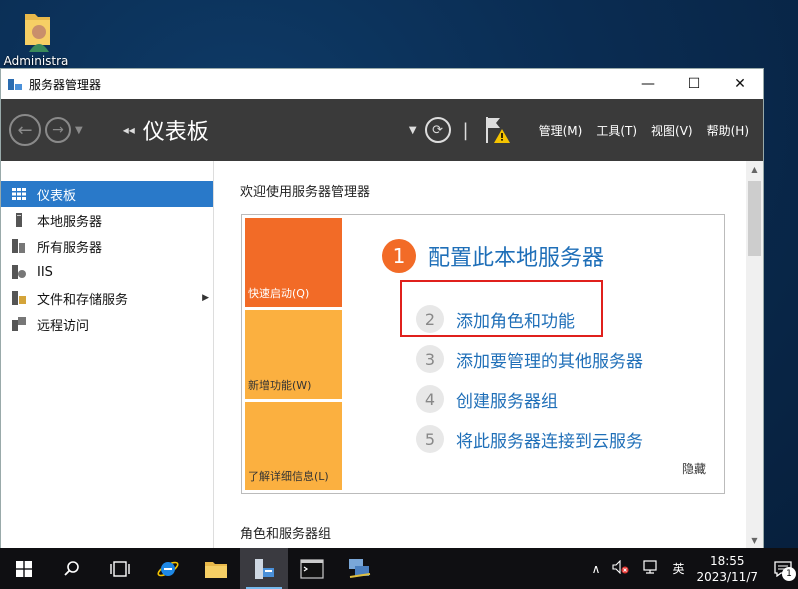  Describe the element at coordinates (437, 130) in the screenshot. I see `refresh-icon: ⟳` at that location.